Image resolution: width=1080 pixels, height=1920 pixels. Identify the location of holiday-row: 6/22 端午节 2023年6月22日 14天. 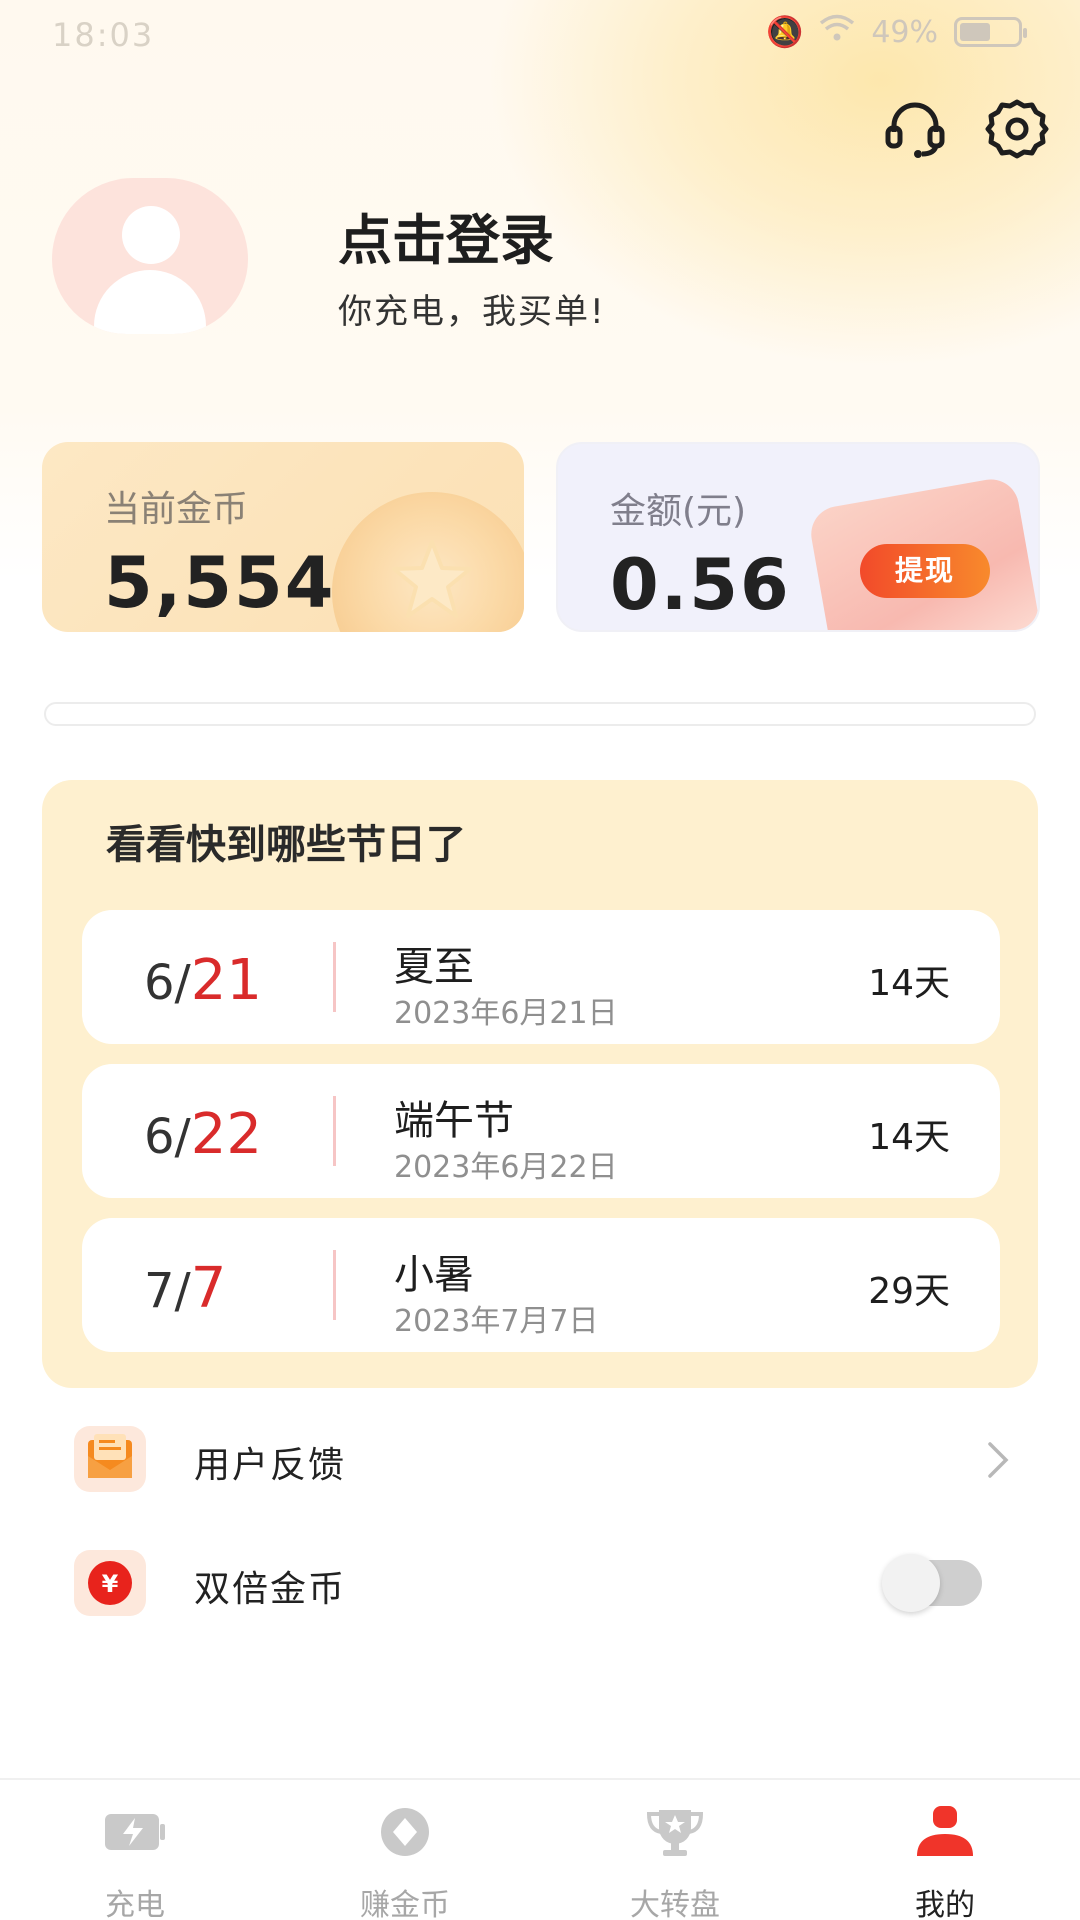
(541, 1131).